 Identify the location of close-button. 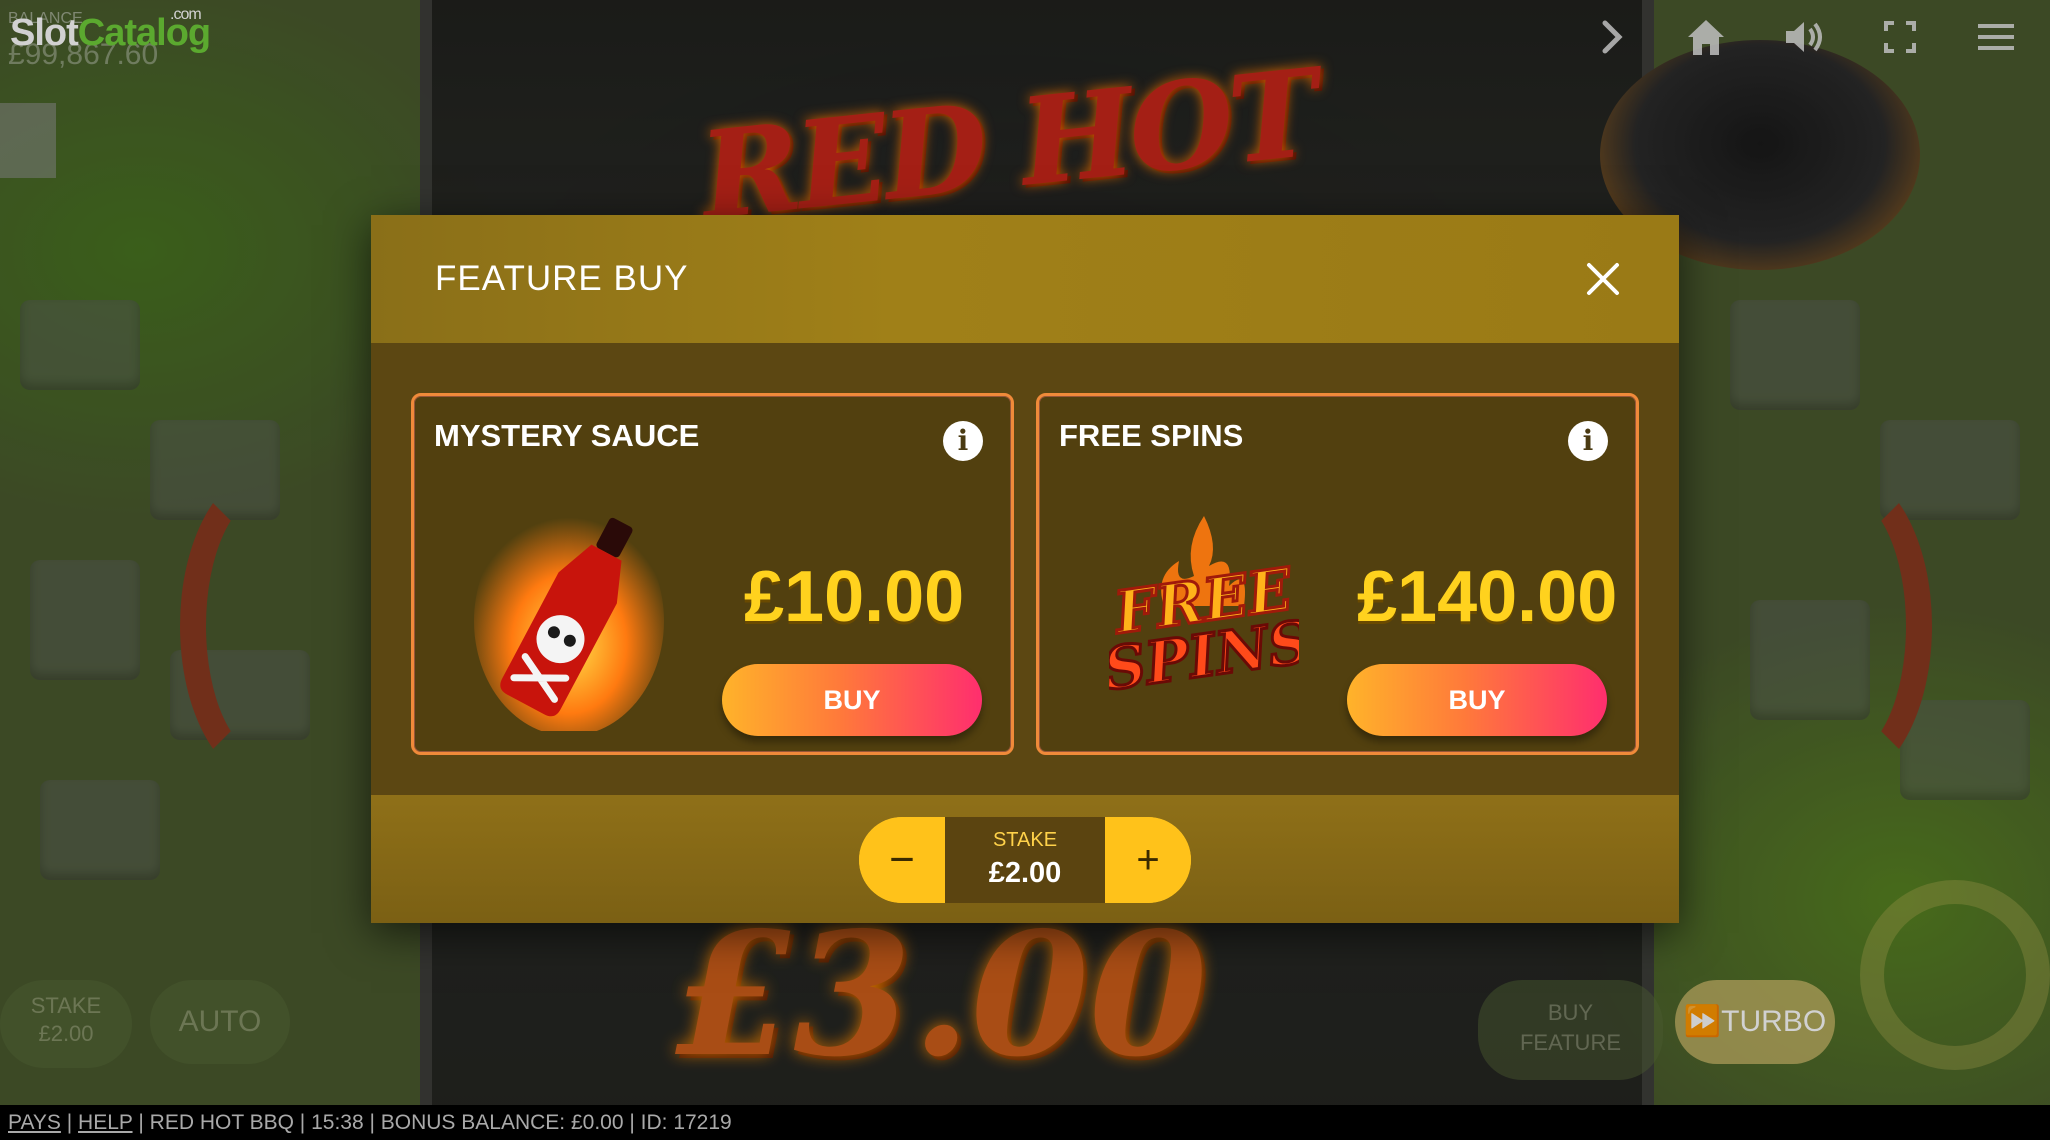
(1603, 279).